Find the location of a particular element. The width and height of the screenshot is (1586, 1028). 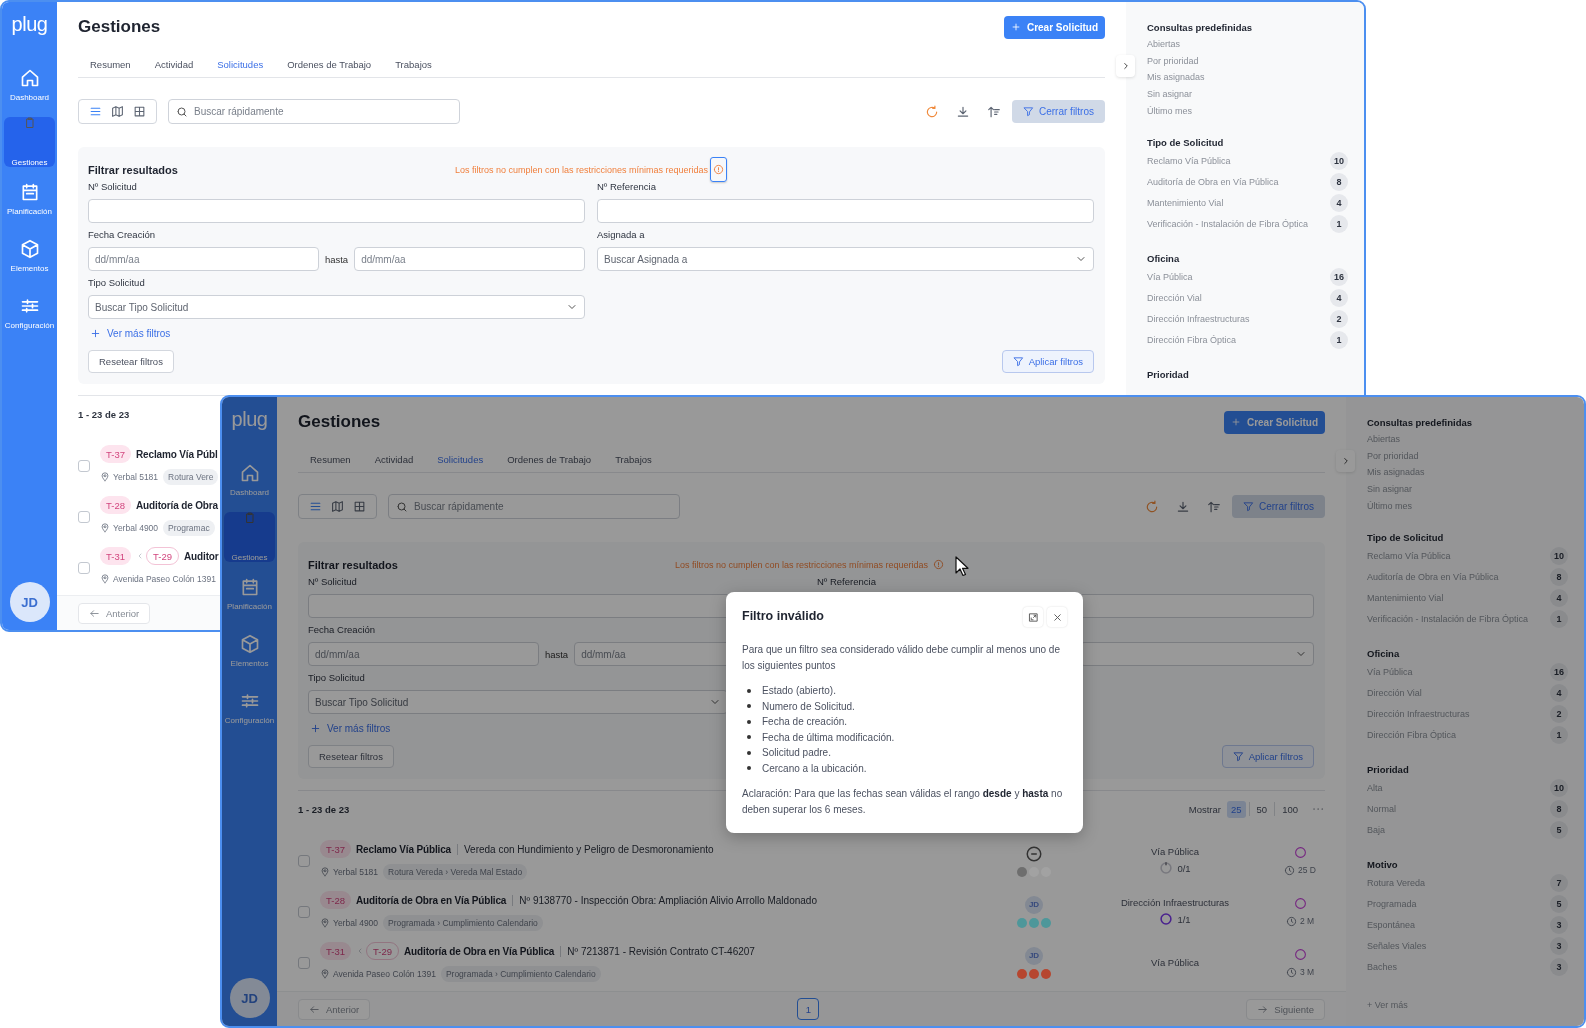

search-field: Buscar rápidamente is located at coordinates (534, 506).